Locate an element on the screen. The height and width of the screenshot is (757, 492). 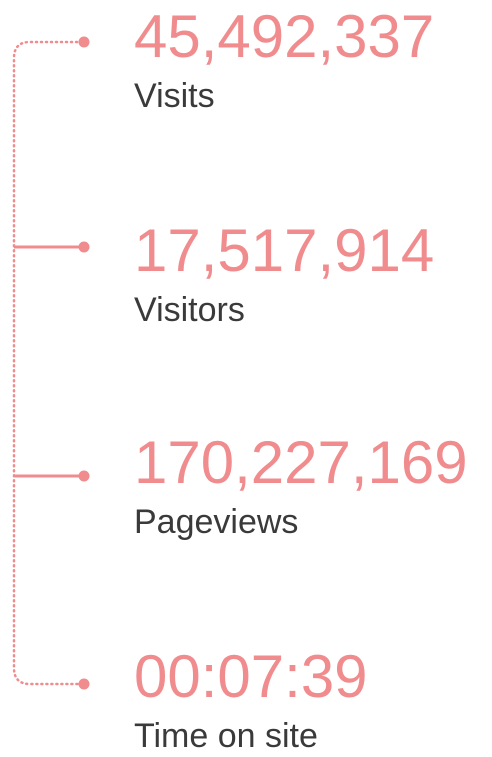
stat-visitors: 17,517,914 Visitors is located at coordinates (284, 273).